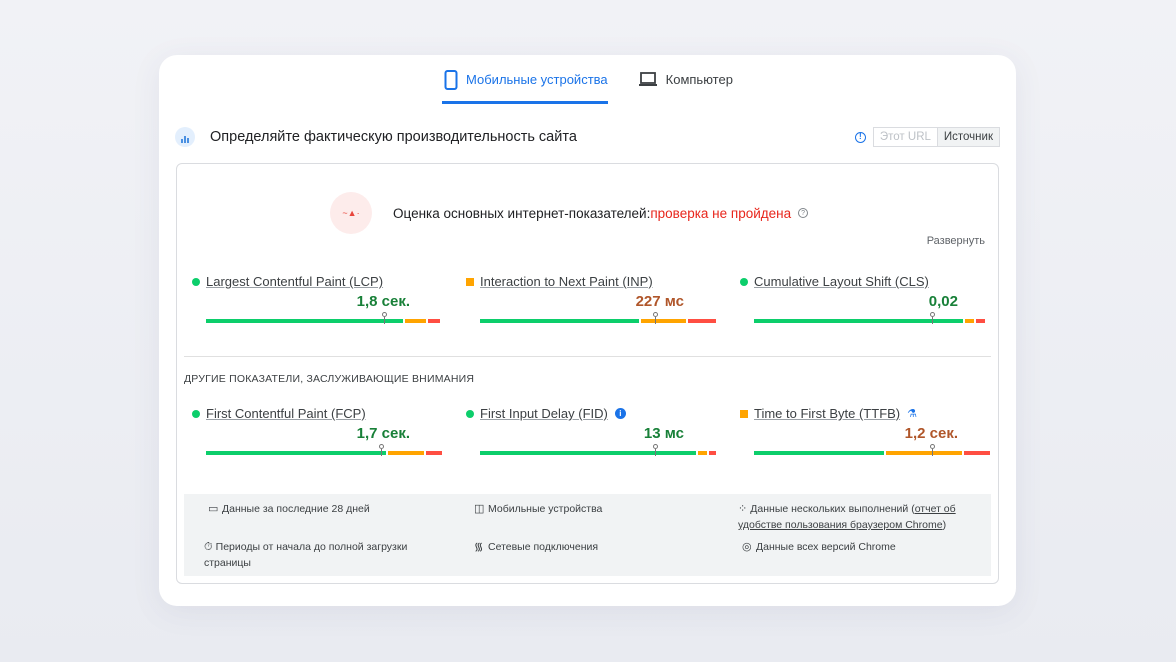 The width and height of the screenshot is (1176, 662). I want to click on samples-text: Данные нескольких выполнений (, so click(832, 509).